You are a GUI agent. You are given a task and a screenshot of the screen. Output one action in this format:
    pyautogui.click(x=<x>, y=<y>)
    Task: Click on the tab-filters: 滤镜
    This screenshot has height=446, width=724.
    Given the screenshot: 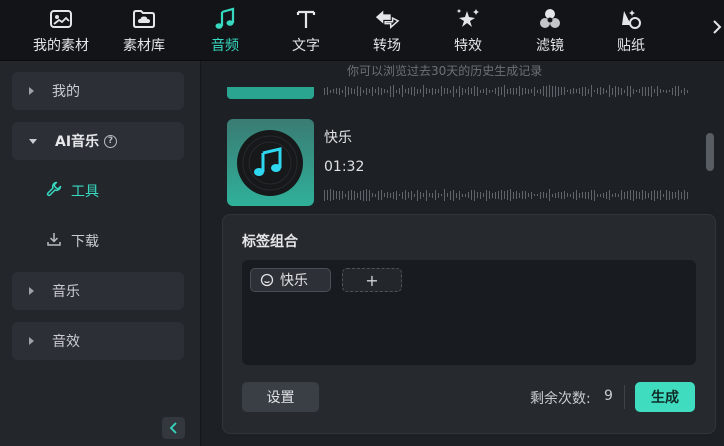 What is the action you would take?
    pyautogui.click(x=550, y=30)
    